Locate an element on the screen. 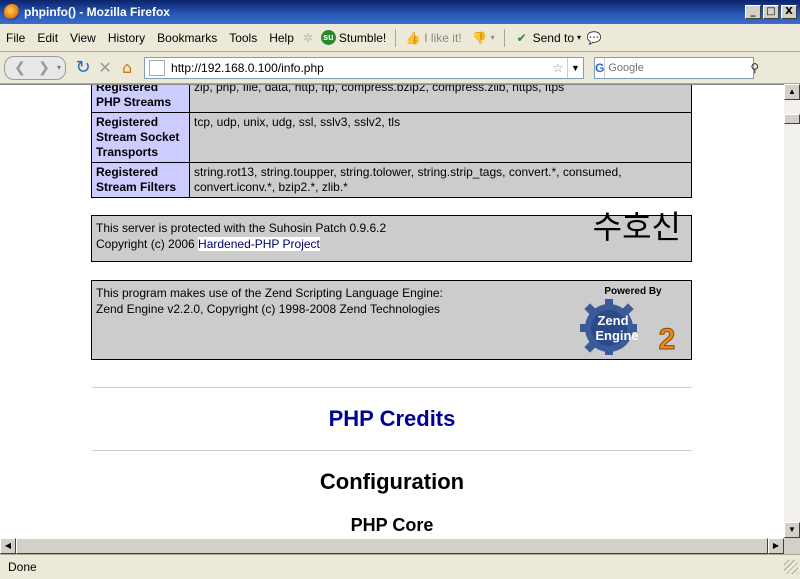 The width and height of the screenshot is (800, 579). scroll-up-icon: ▲ is located at coordinates (792, 92).